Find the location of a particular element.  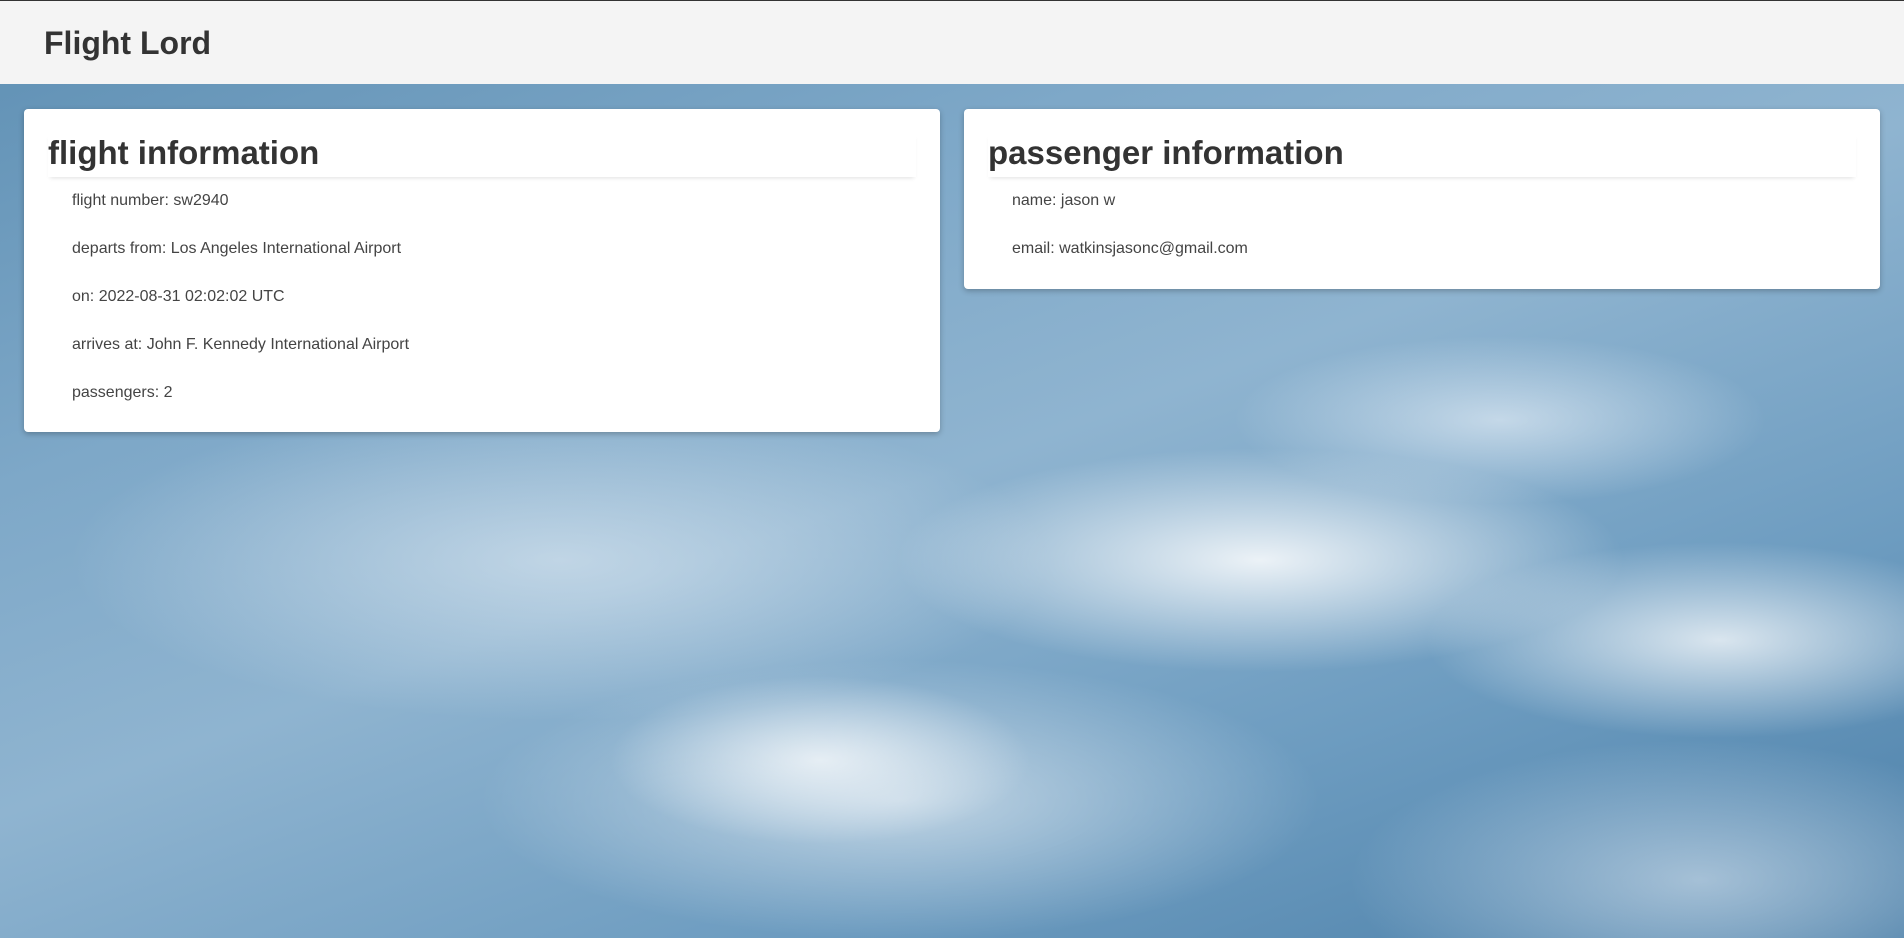

passenger-information-title: passenger information is located at coordinates (1422, 155).